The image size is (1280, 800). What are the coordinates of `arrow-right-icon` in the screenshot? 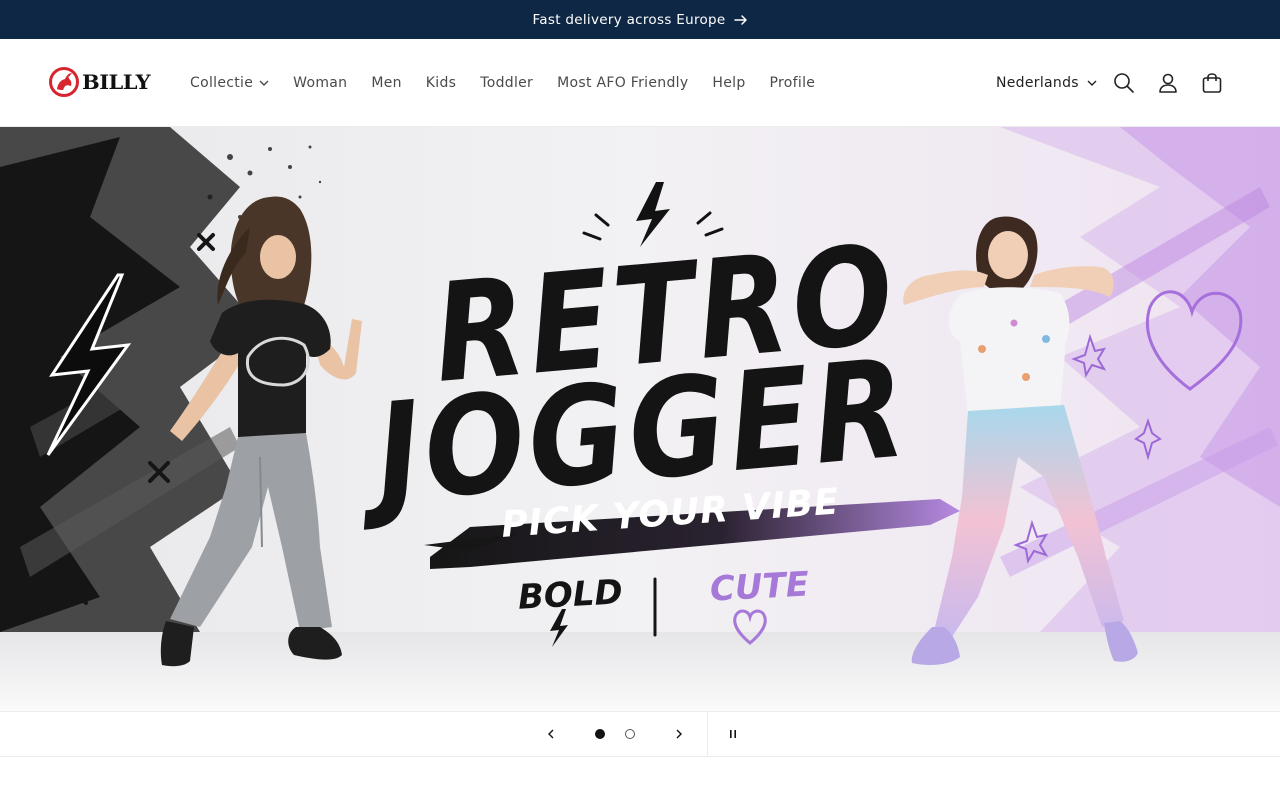 It's located at (740, 19).